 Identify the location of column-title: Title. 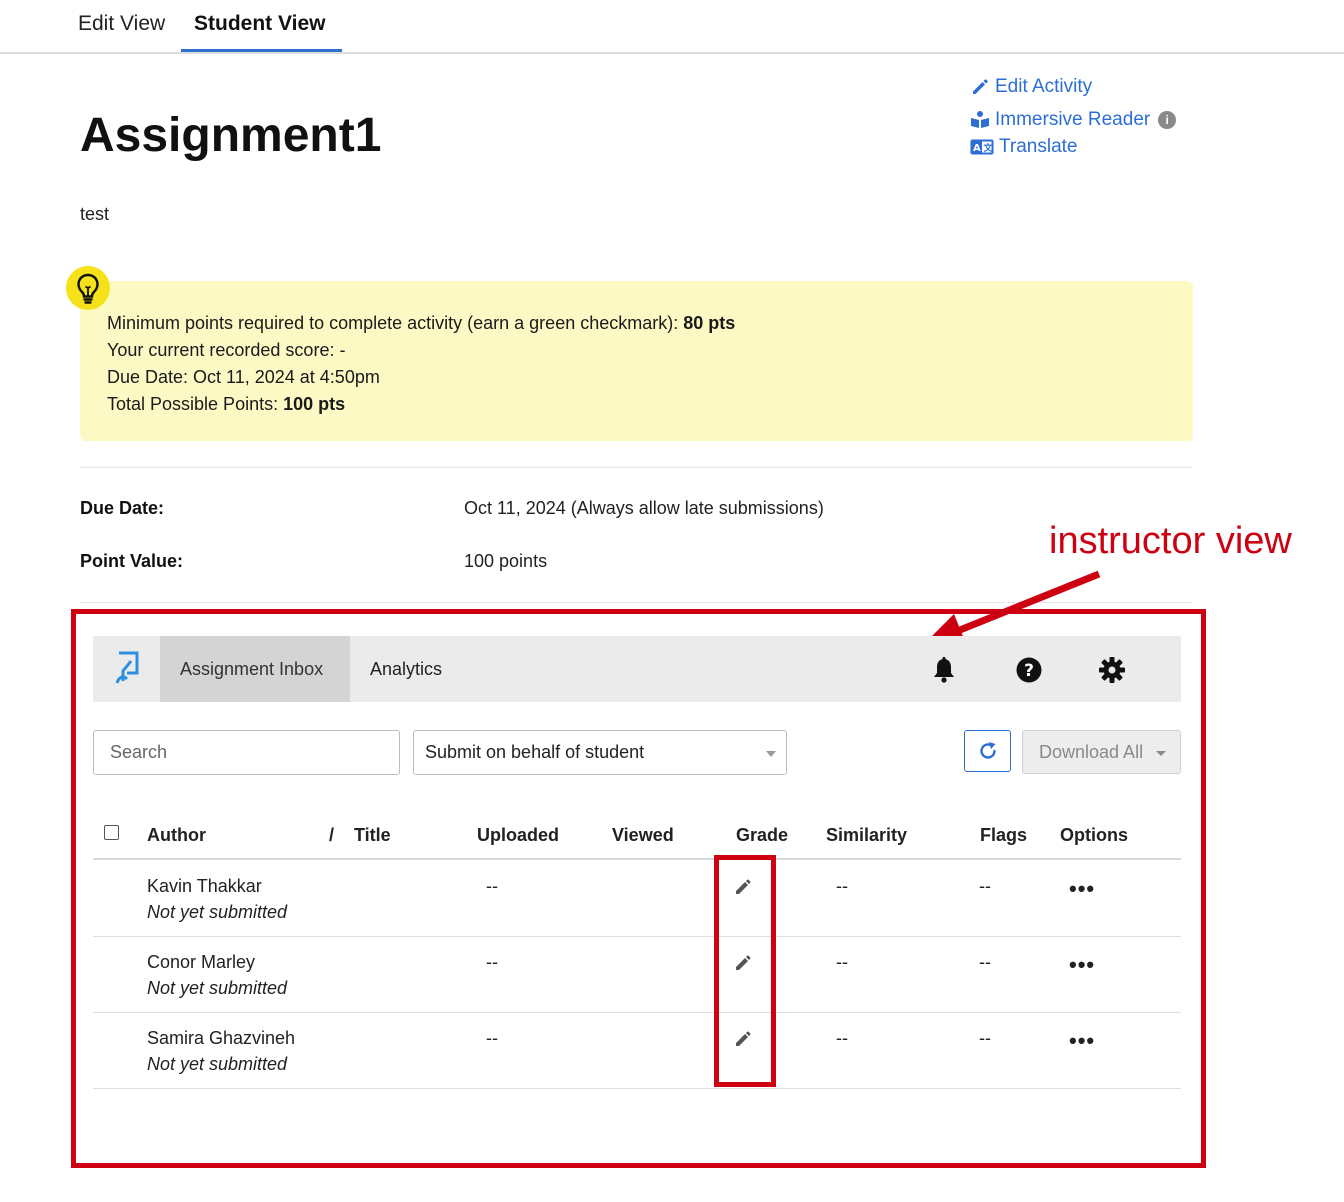
(372, 835).